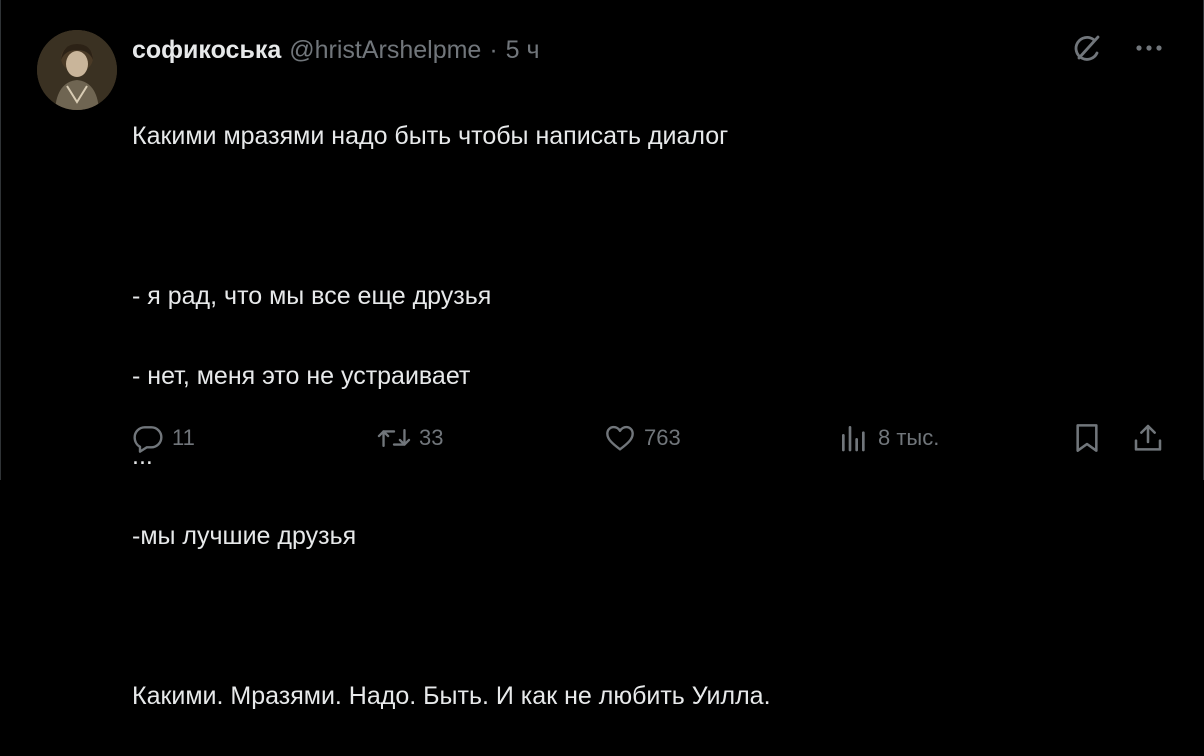 The image size is (1204, 756). What do you see at coordinates (642, 438) in the screenshot?
I see `like-button: 763` at bounding box center [642, 438].